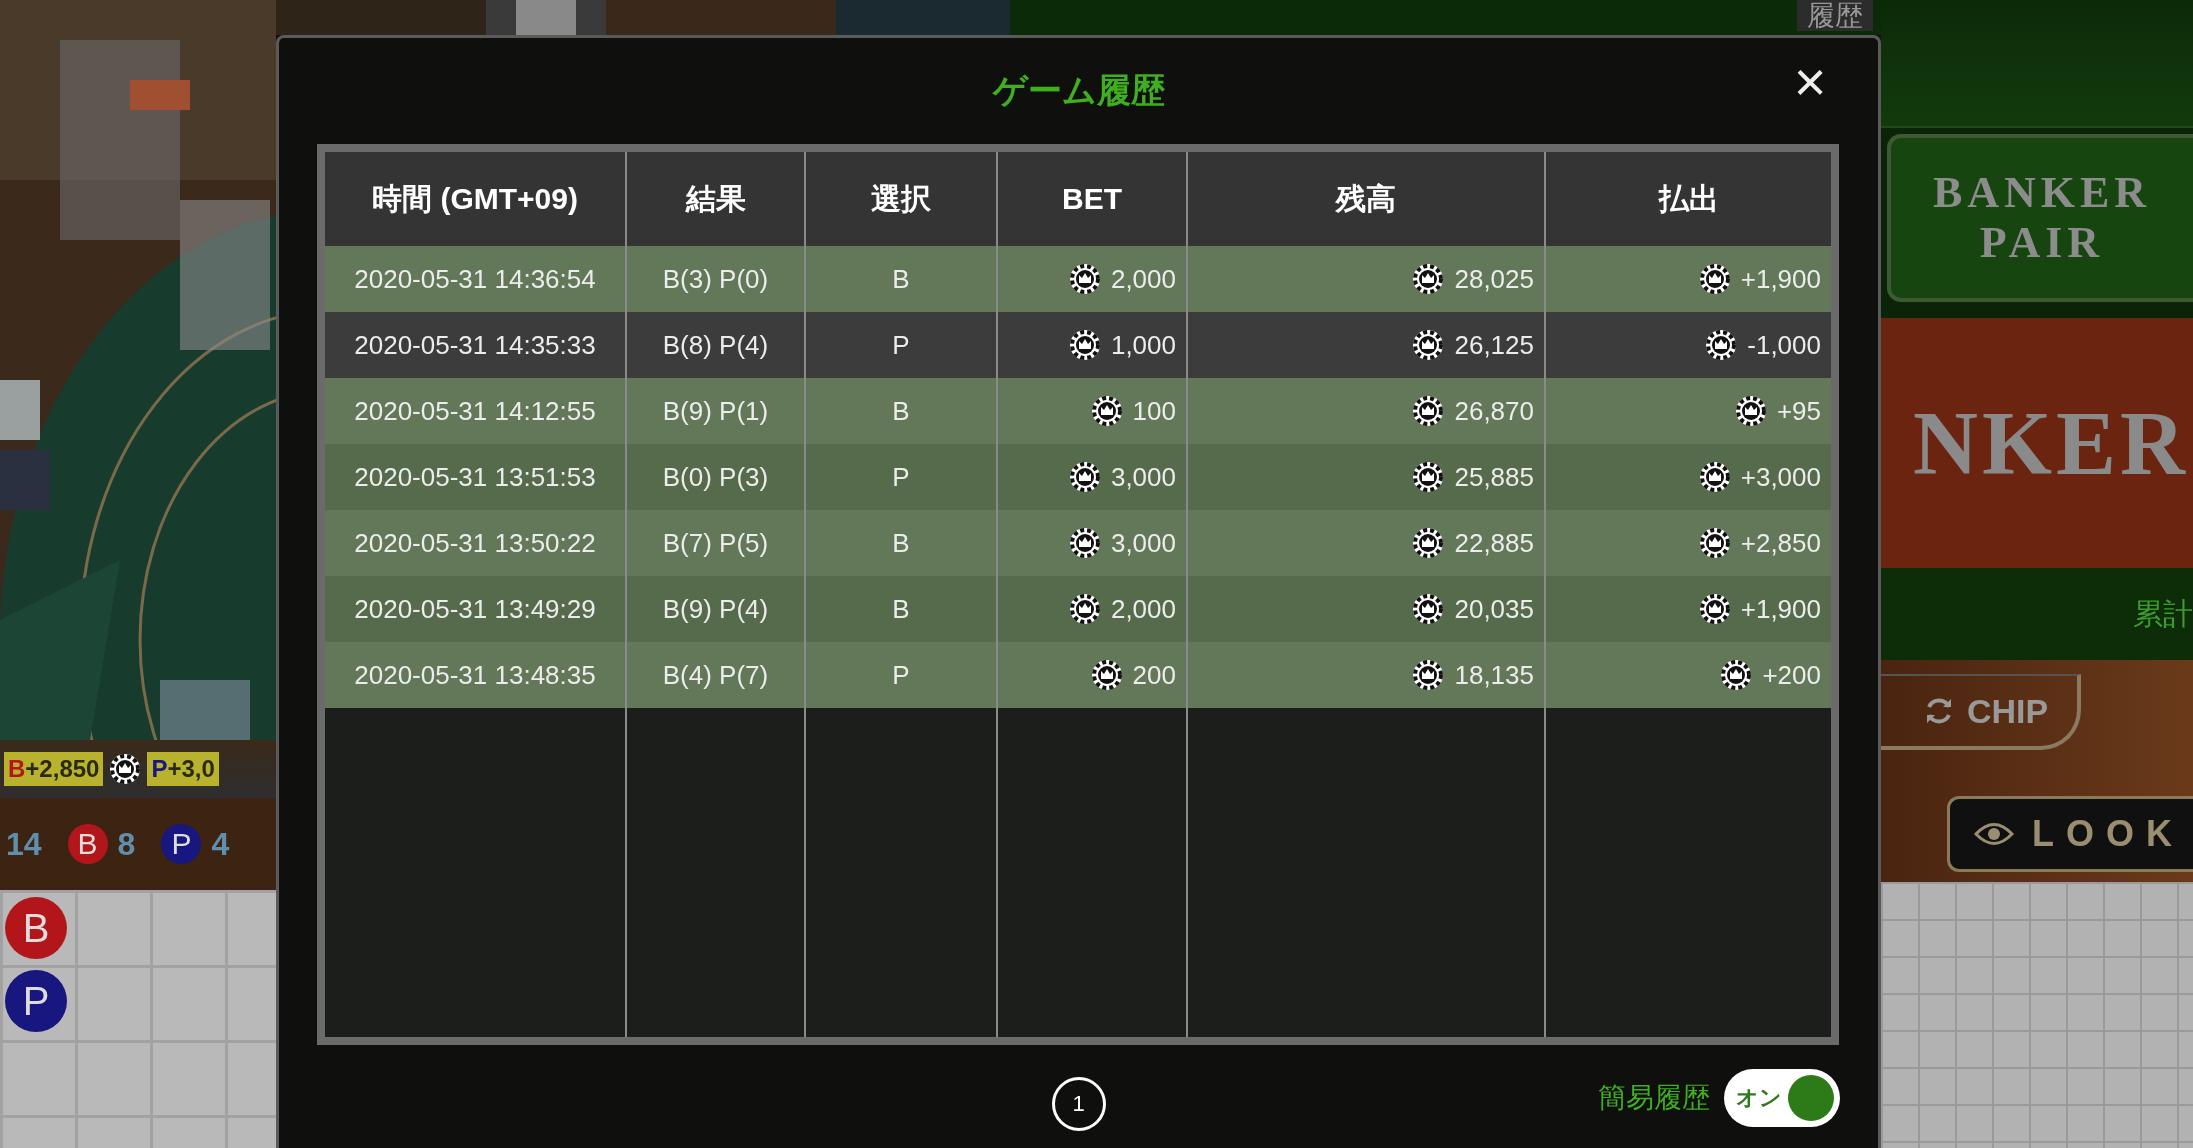 The height and width of the screenshot is (1148, 2193). Describe the element at coordinates (1782, 1098) in the screenshot. I see `toggle-switch: オン` at that location.